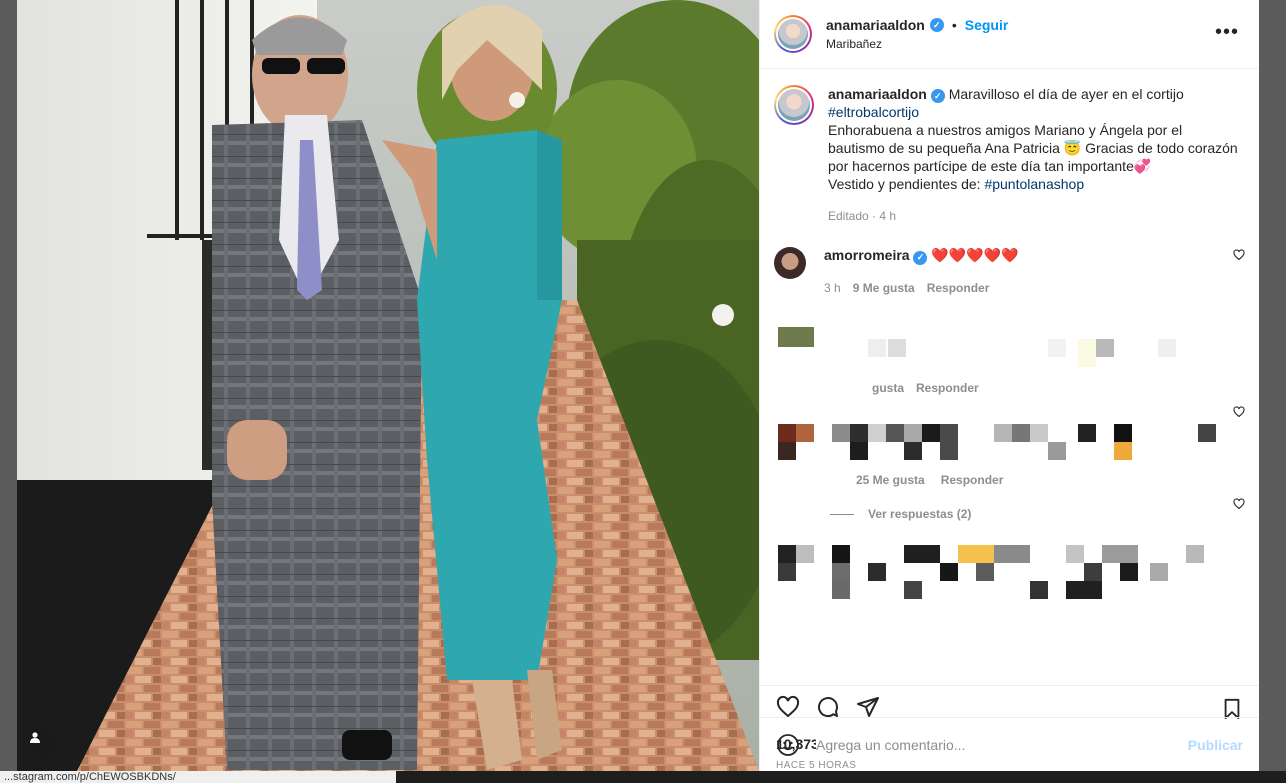 This screenshot has width=1286, height=783. I want to click on view-replies-label: Ver respuestas (2), so click(920, 514).